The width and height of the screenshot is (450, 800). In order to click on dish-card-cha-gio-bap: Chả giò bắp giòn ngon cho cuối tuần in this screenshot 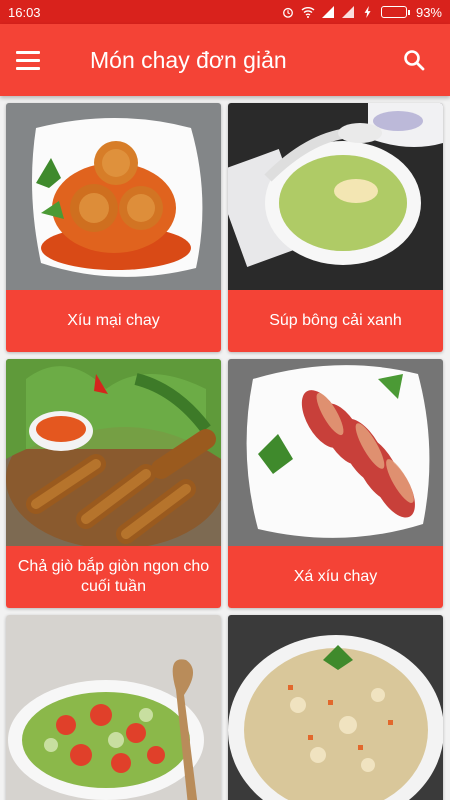, I will do `click(113, 483)`.